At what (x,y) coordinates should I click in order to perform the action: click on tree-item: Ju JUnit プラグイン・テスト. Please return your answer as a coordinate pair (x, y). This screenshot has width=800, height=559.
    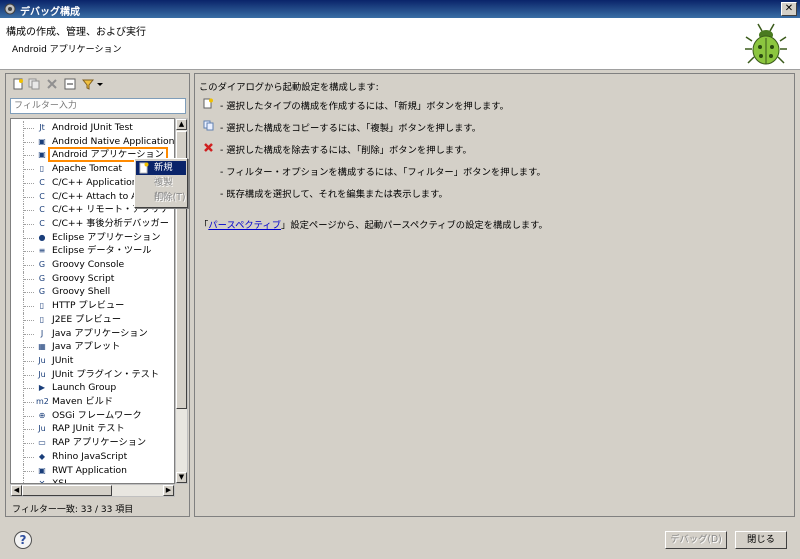
    Looking at the image, I should click on (92, 374).